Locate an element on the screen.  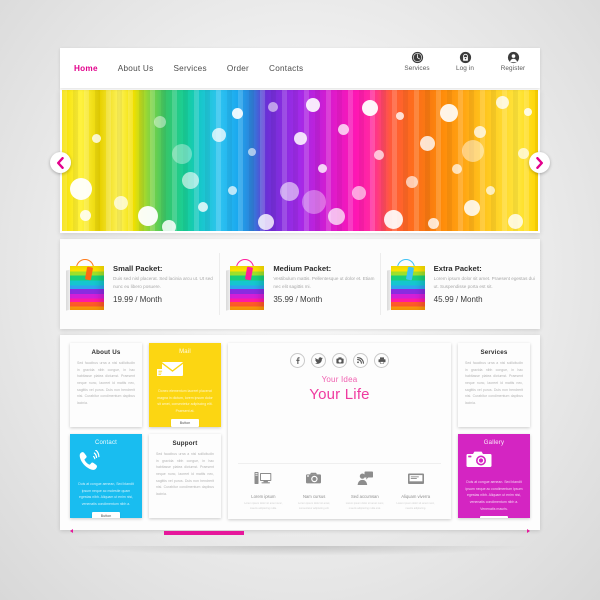
feature-label: Aliquam viverra is located at coordinates (416, 496).